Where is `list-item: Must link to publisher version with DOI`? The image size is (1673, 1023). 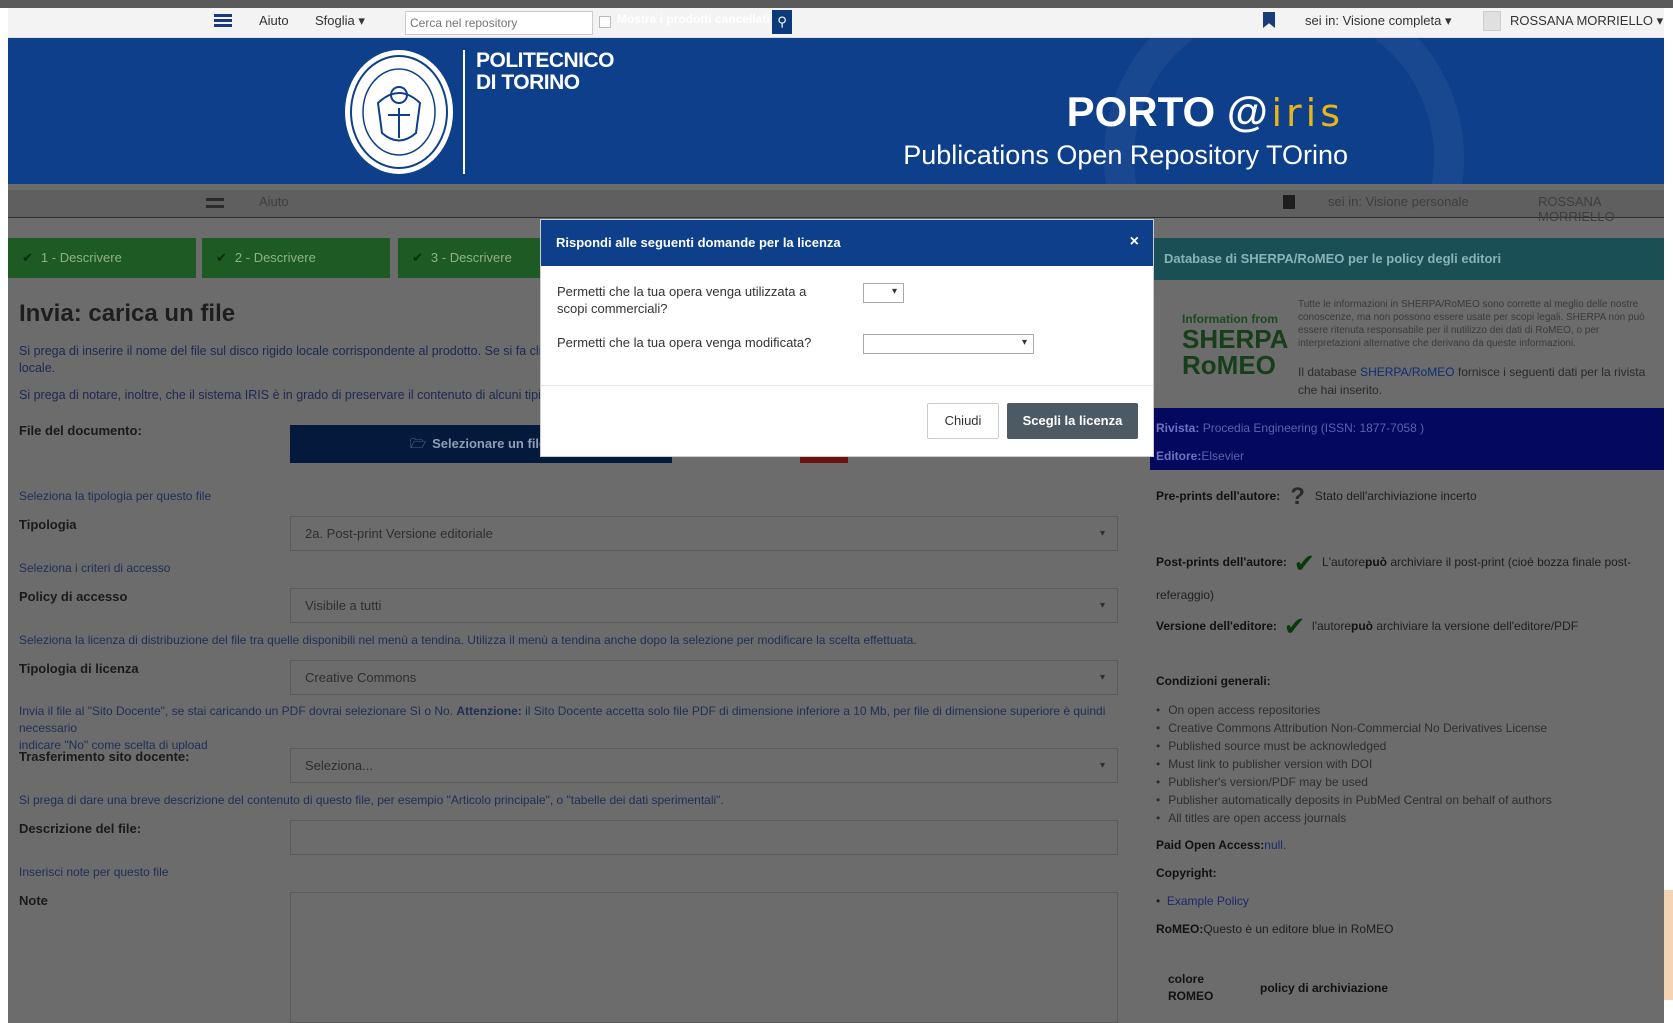 list-item: Must link to publisher version with DOI is located at coordinates (1406, 764).